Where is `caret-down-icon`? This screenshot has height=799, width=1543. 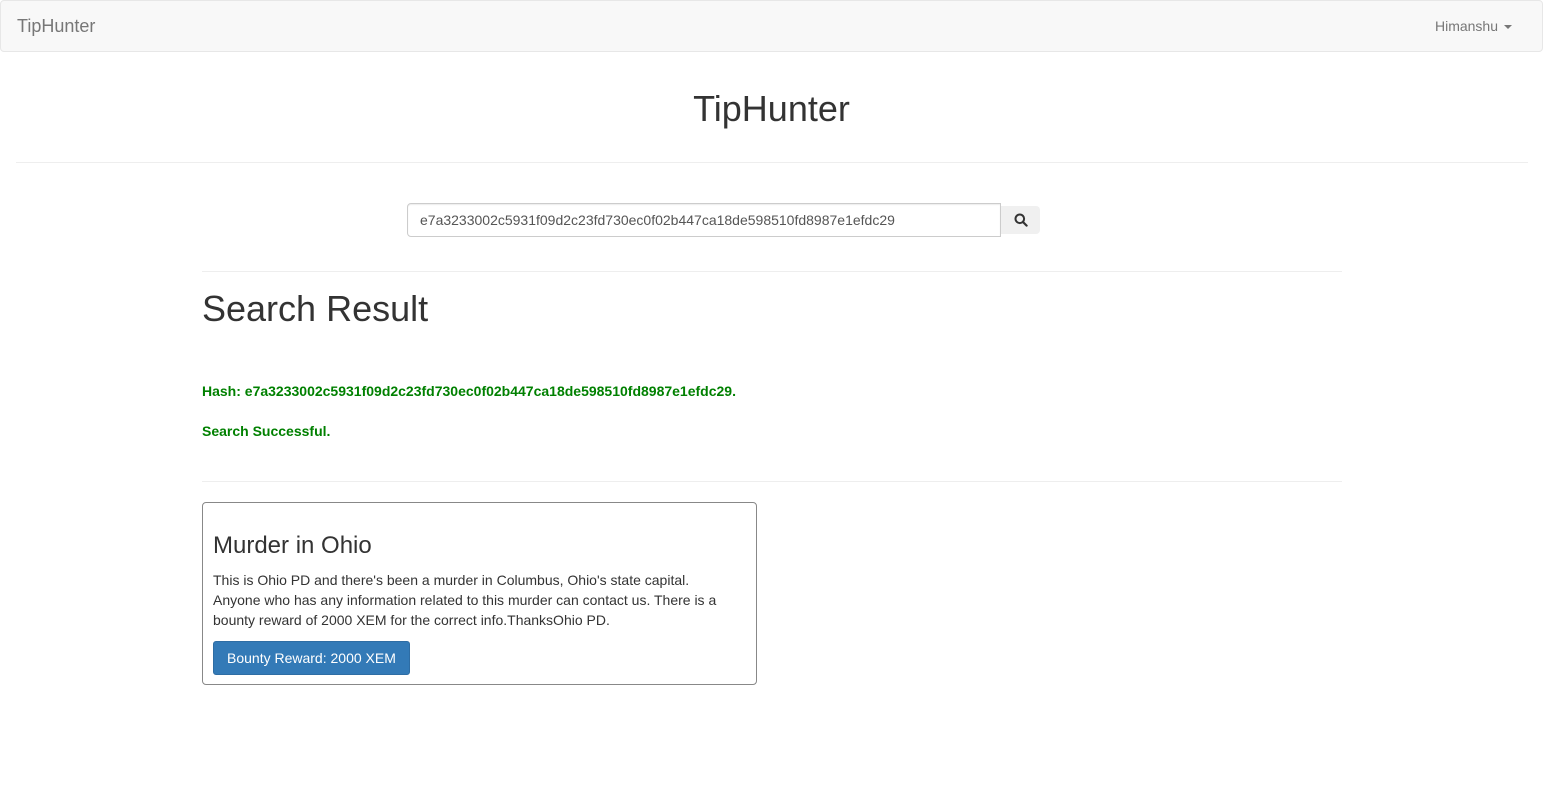
caret-down-icon is located at coordinates (1508, 26).